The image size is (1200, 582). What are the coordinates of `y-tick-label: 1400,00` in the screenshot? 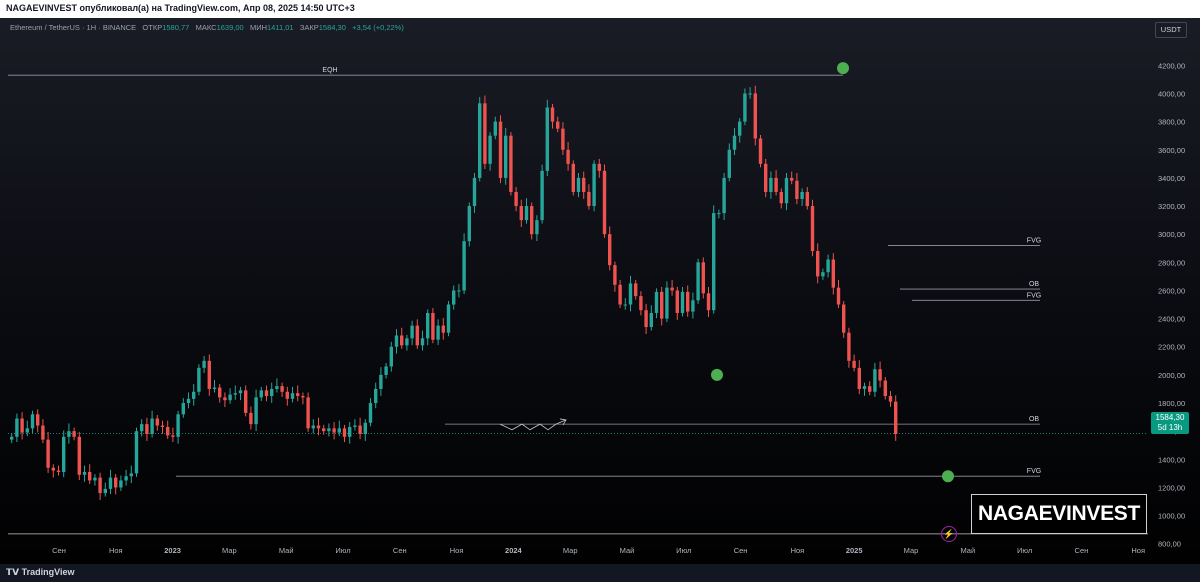 It's located at (1171, 459).